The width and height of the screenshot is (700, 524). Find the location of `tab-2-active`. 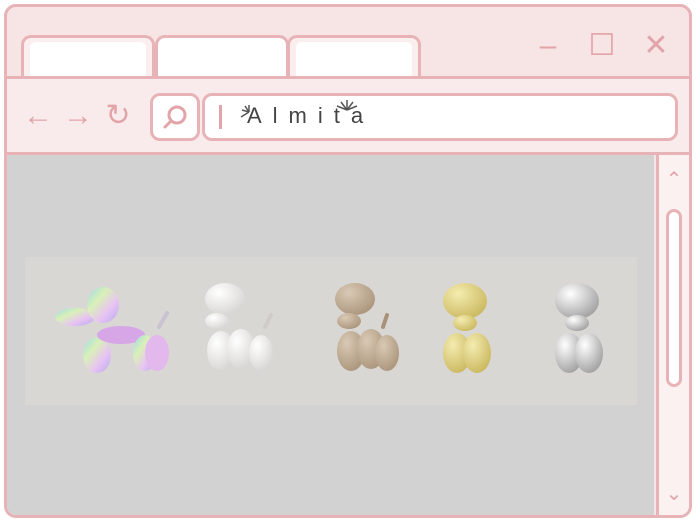

tab-2-active is located at coordinates (222, 57).